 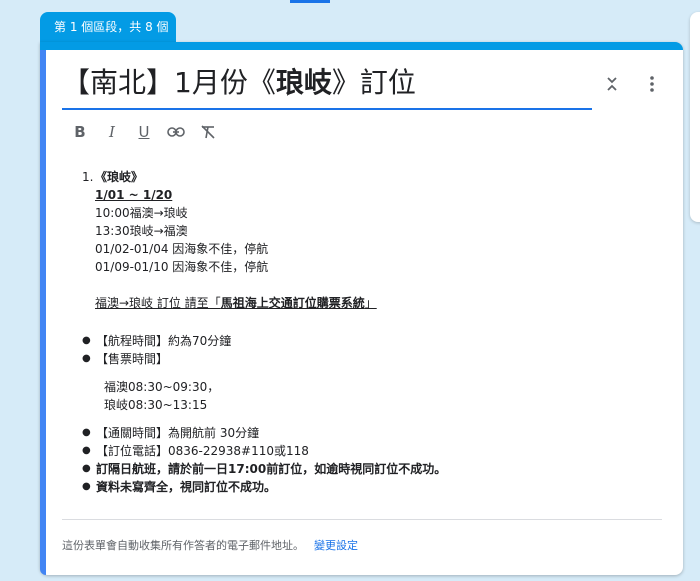 I want to click on italic-button: I, so click(x=112, y=132).